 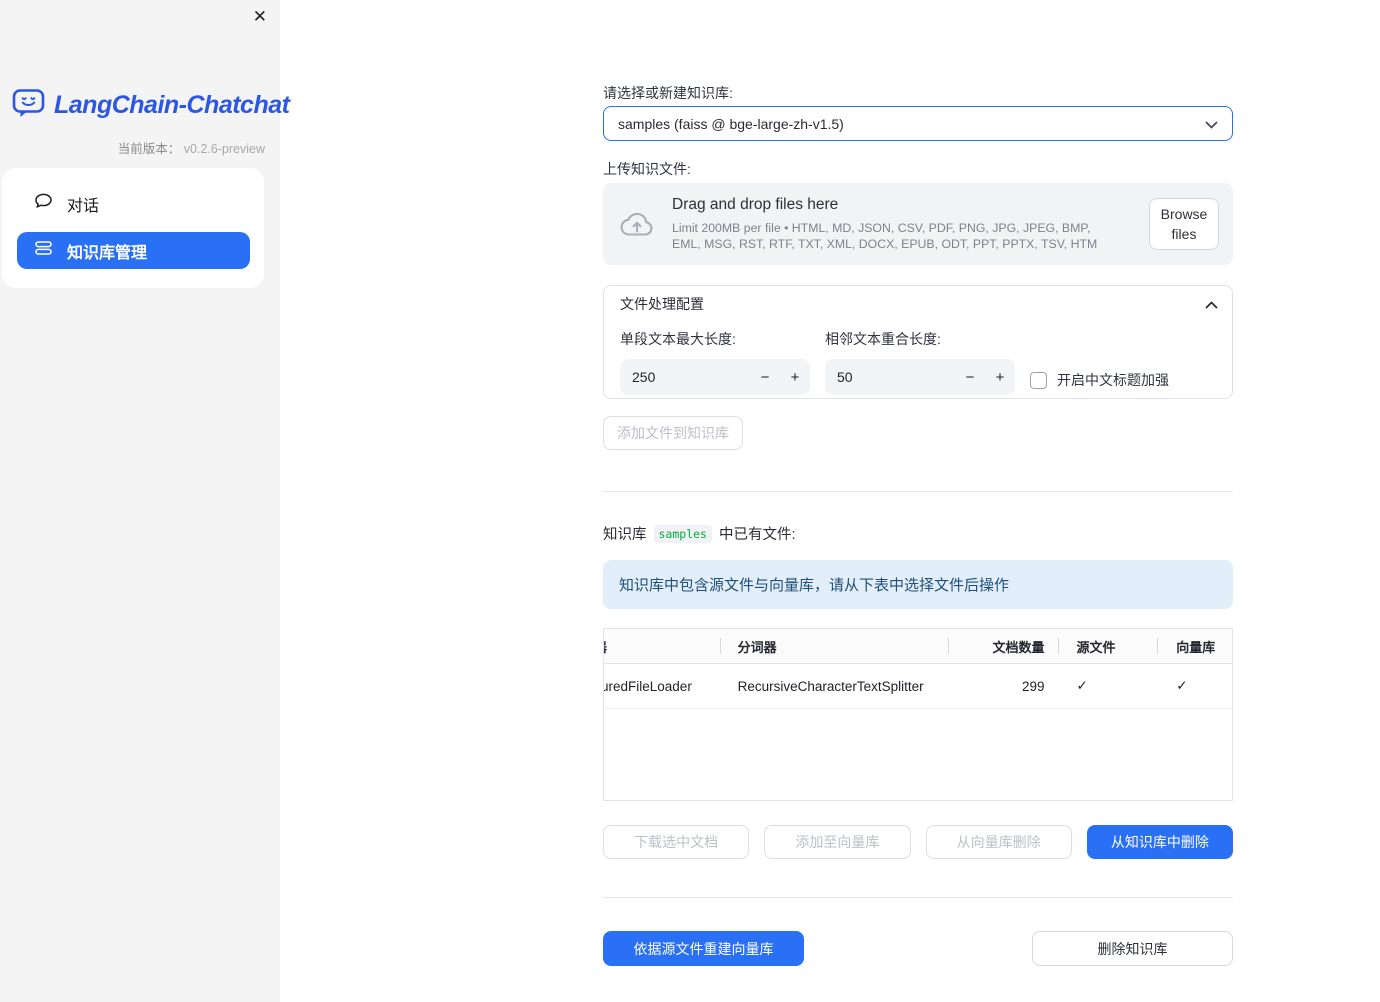 I want to click on overlap-size-input: 50 − +, so click(x=920, y=377).